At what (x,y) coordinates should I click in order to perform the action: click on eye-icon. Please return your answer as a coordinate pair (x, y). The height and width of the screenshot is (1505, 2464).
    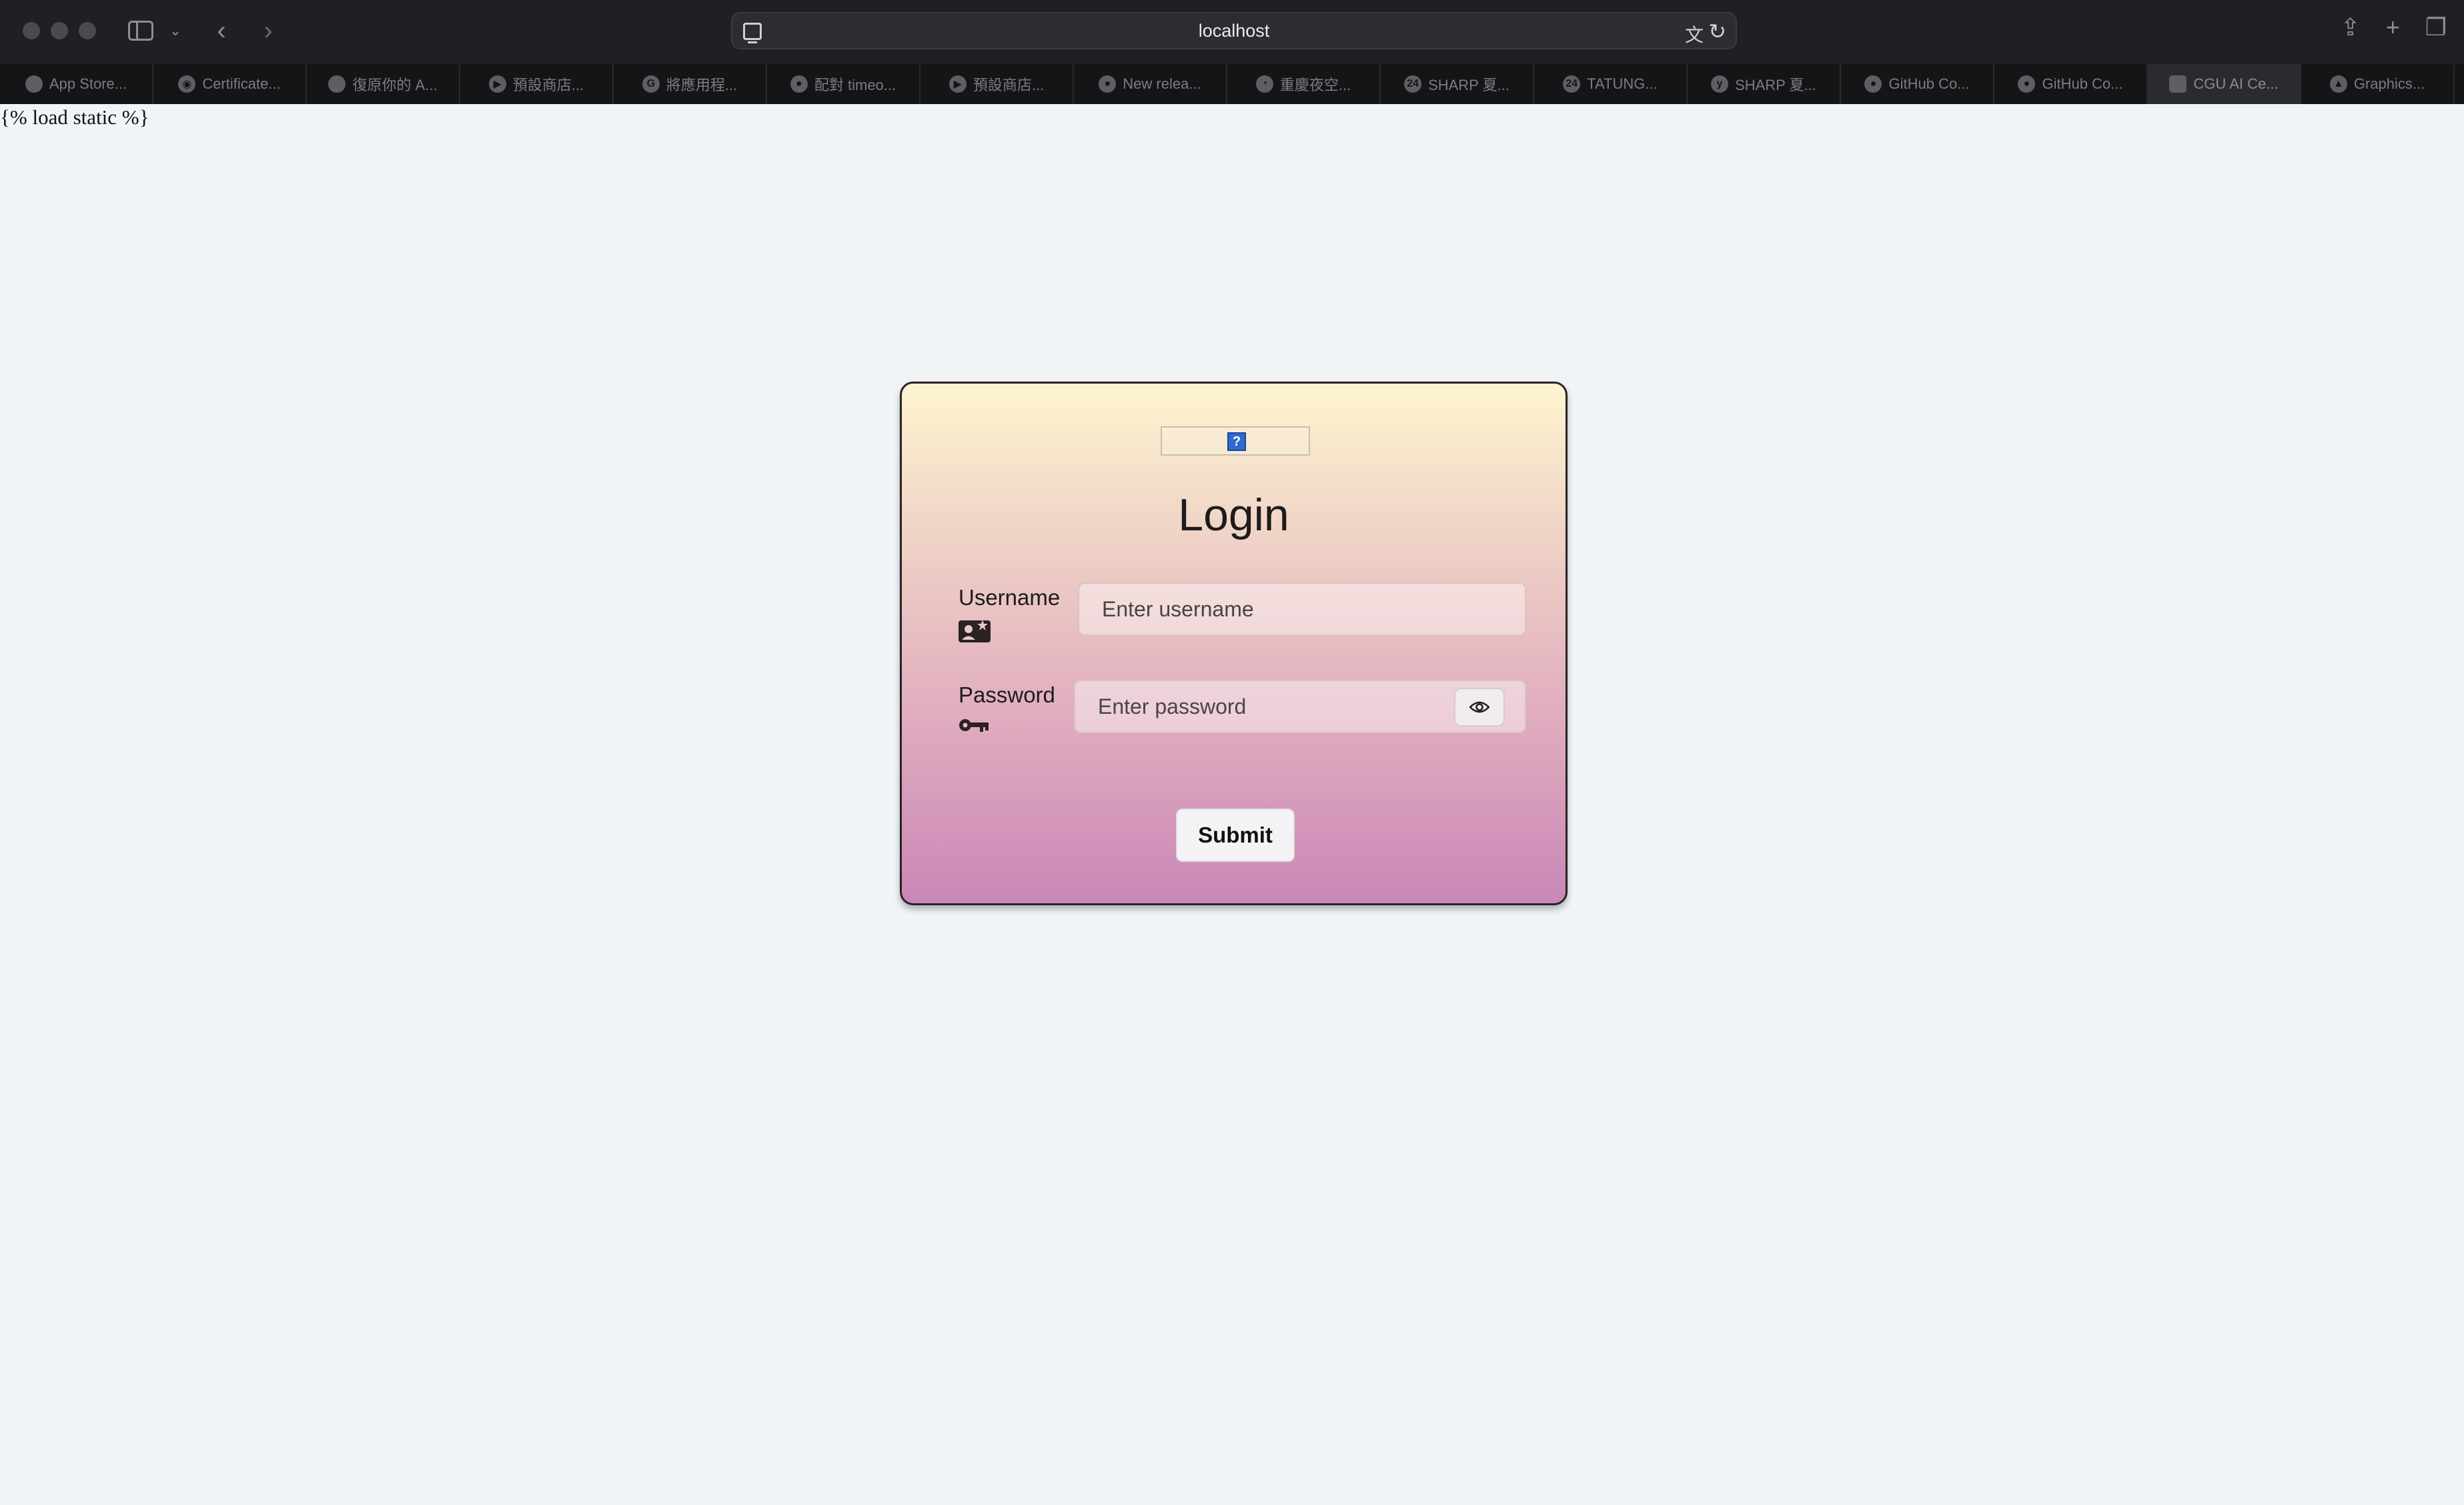
    Looking at the image, I should click on (1479, 707).